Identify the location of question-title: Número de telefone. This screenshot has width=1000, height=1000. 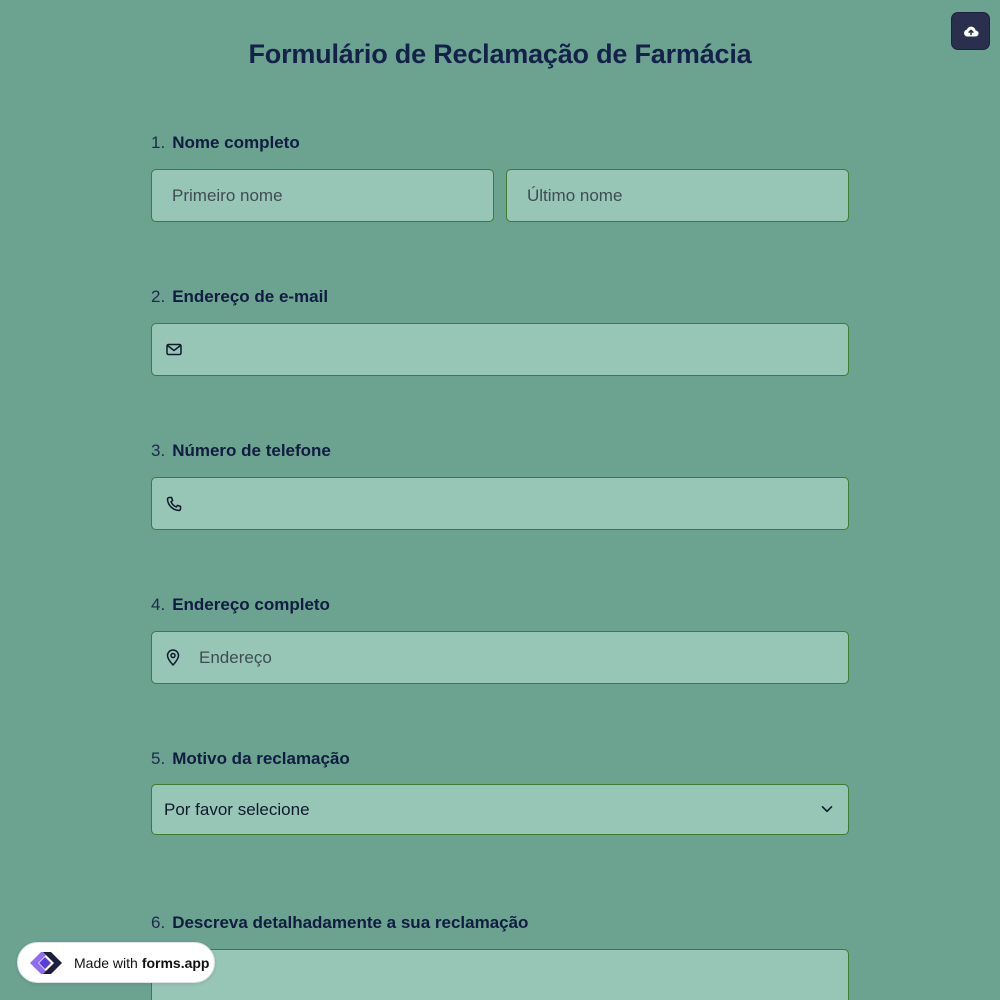
(251, 450).